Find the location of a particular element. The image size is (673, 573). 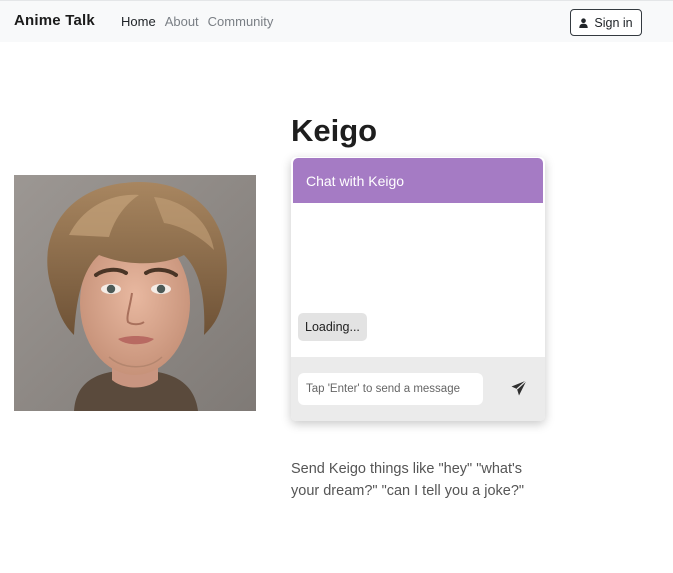

brand-logo: Anime Talk is located at coordinates (54, 20).